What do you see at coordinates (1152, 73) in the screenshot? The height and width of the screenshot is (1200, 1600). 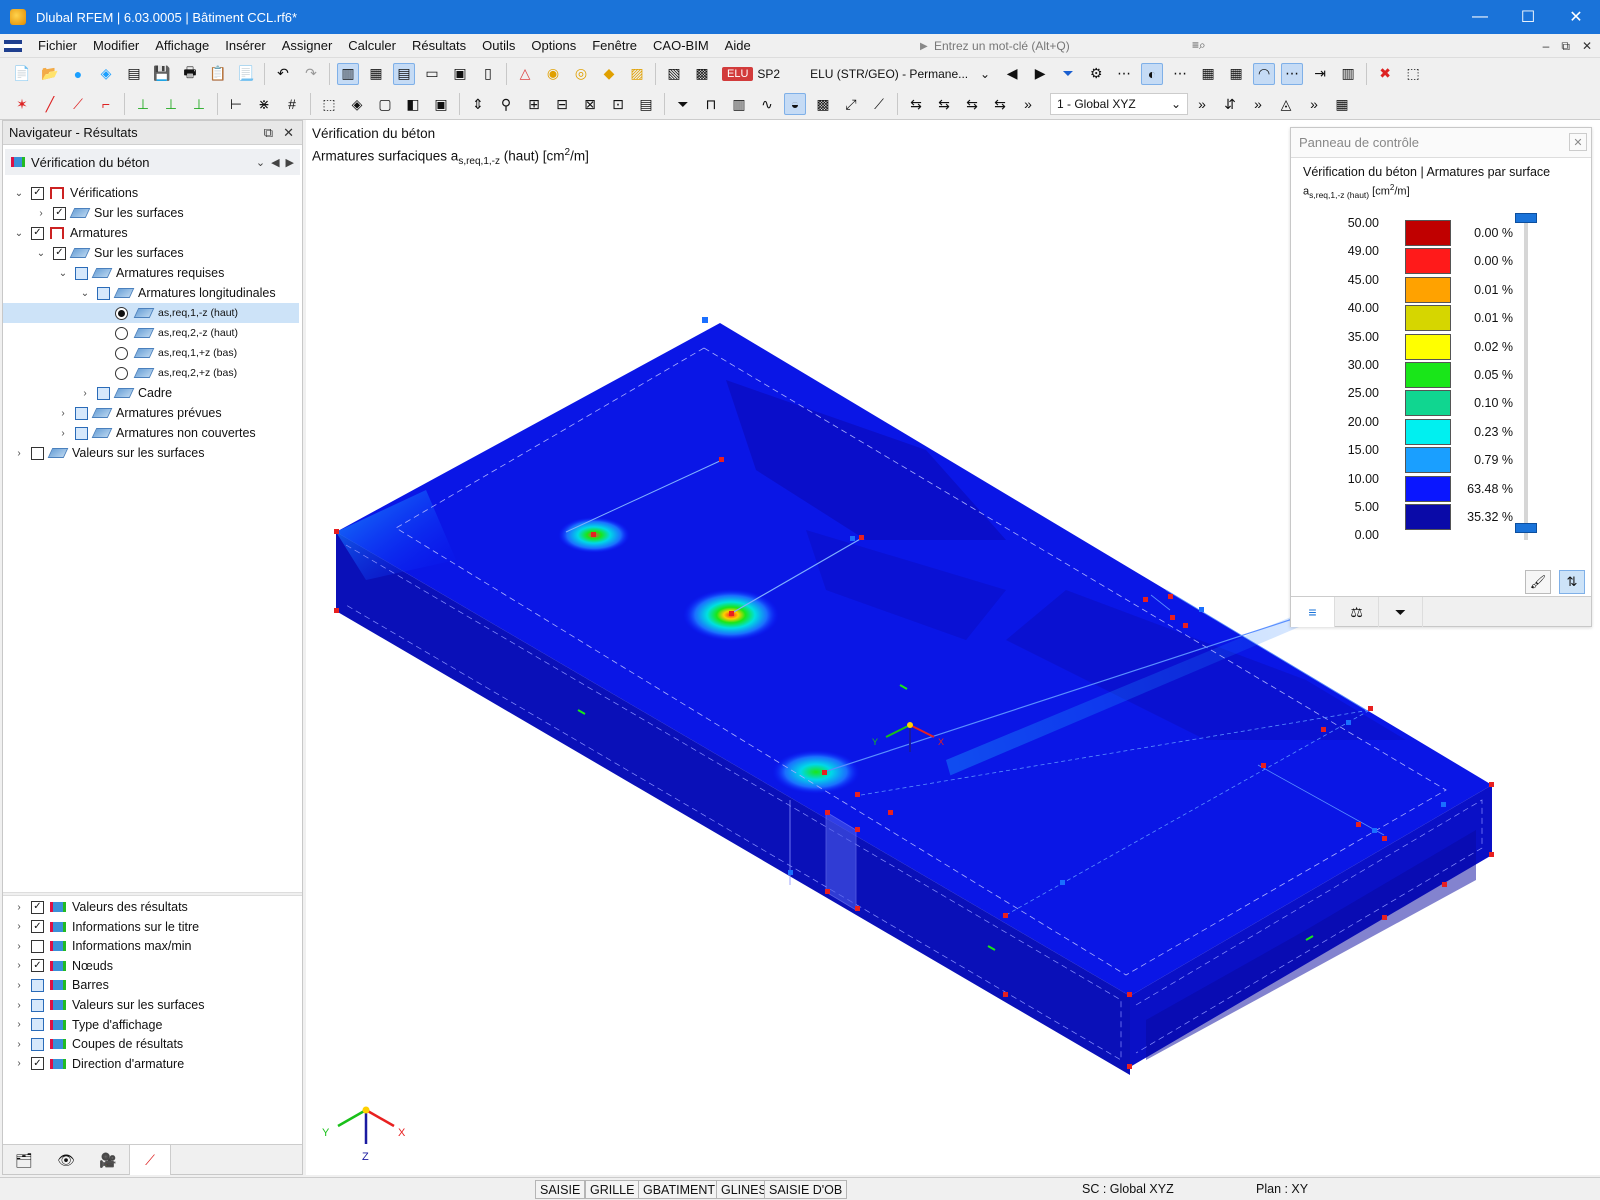 I see `view-results-icon: ◐` at bounding box center [1152, 73].